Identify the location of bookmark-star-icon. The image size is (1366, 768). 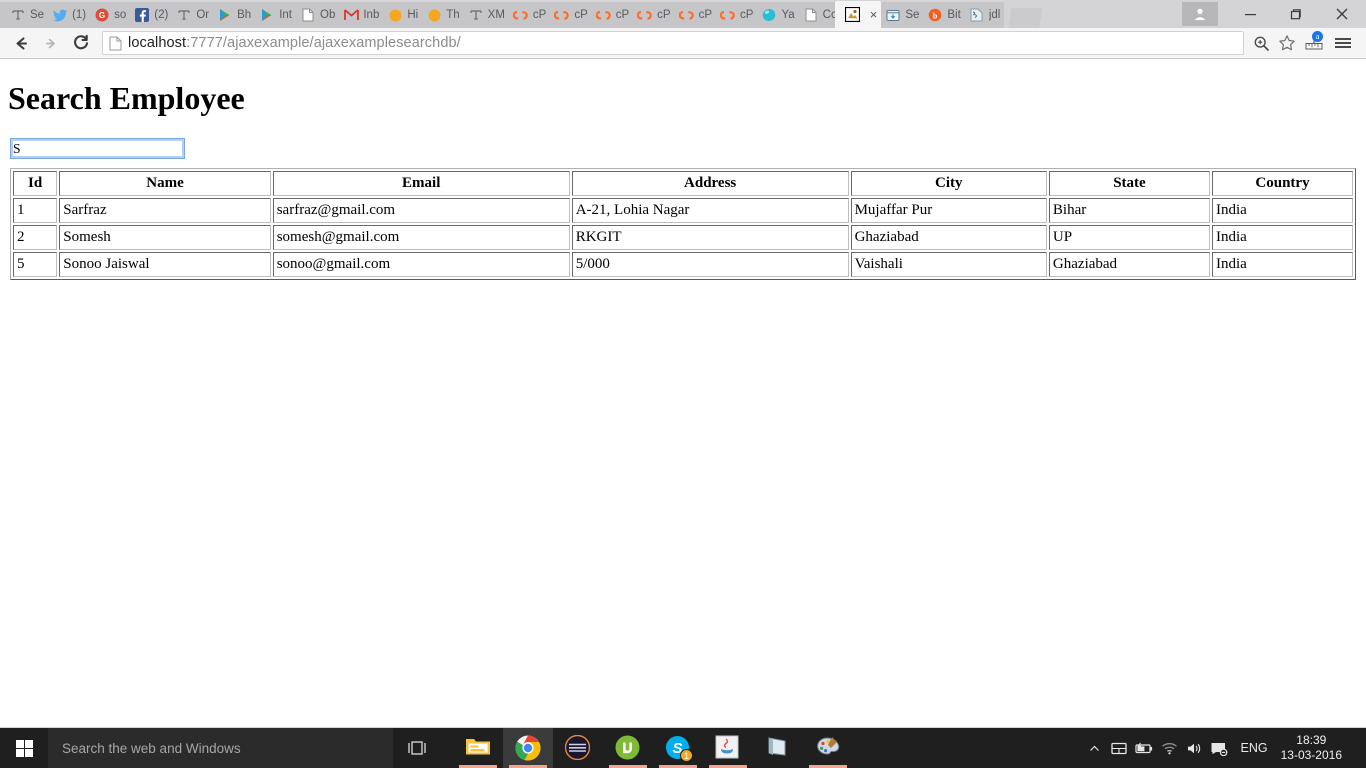
(1287, 43).